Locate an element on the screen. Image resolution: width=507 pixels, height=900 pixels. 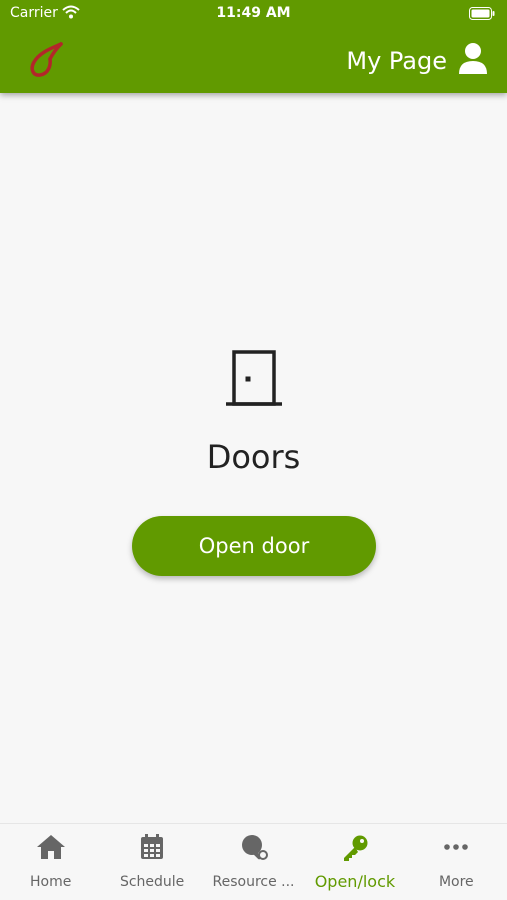
tab-home: Home is located at coordinates (50, 862).